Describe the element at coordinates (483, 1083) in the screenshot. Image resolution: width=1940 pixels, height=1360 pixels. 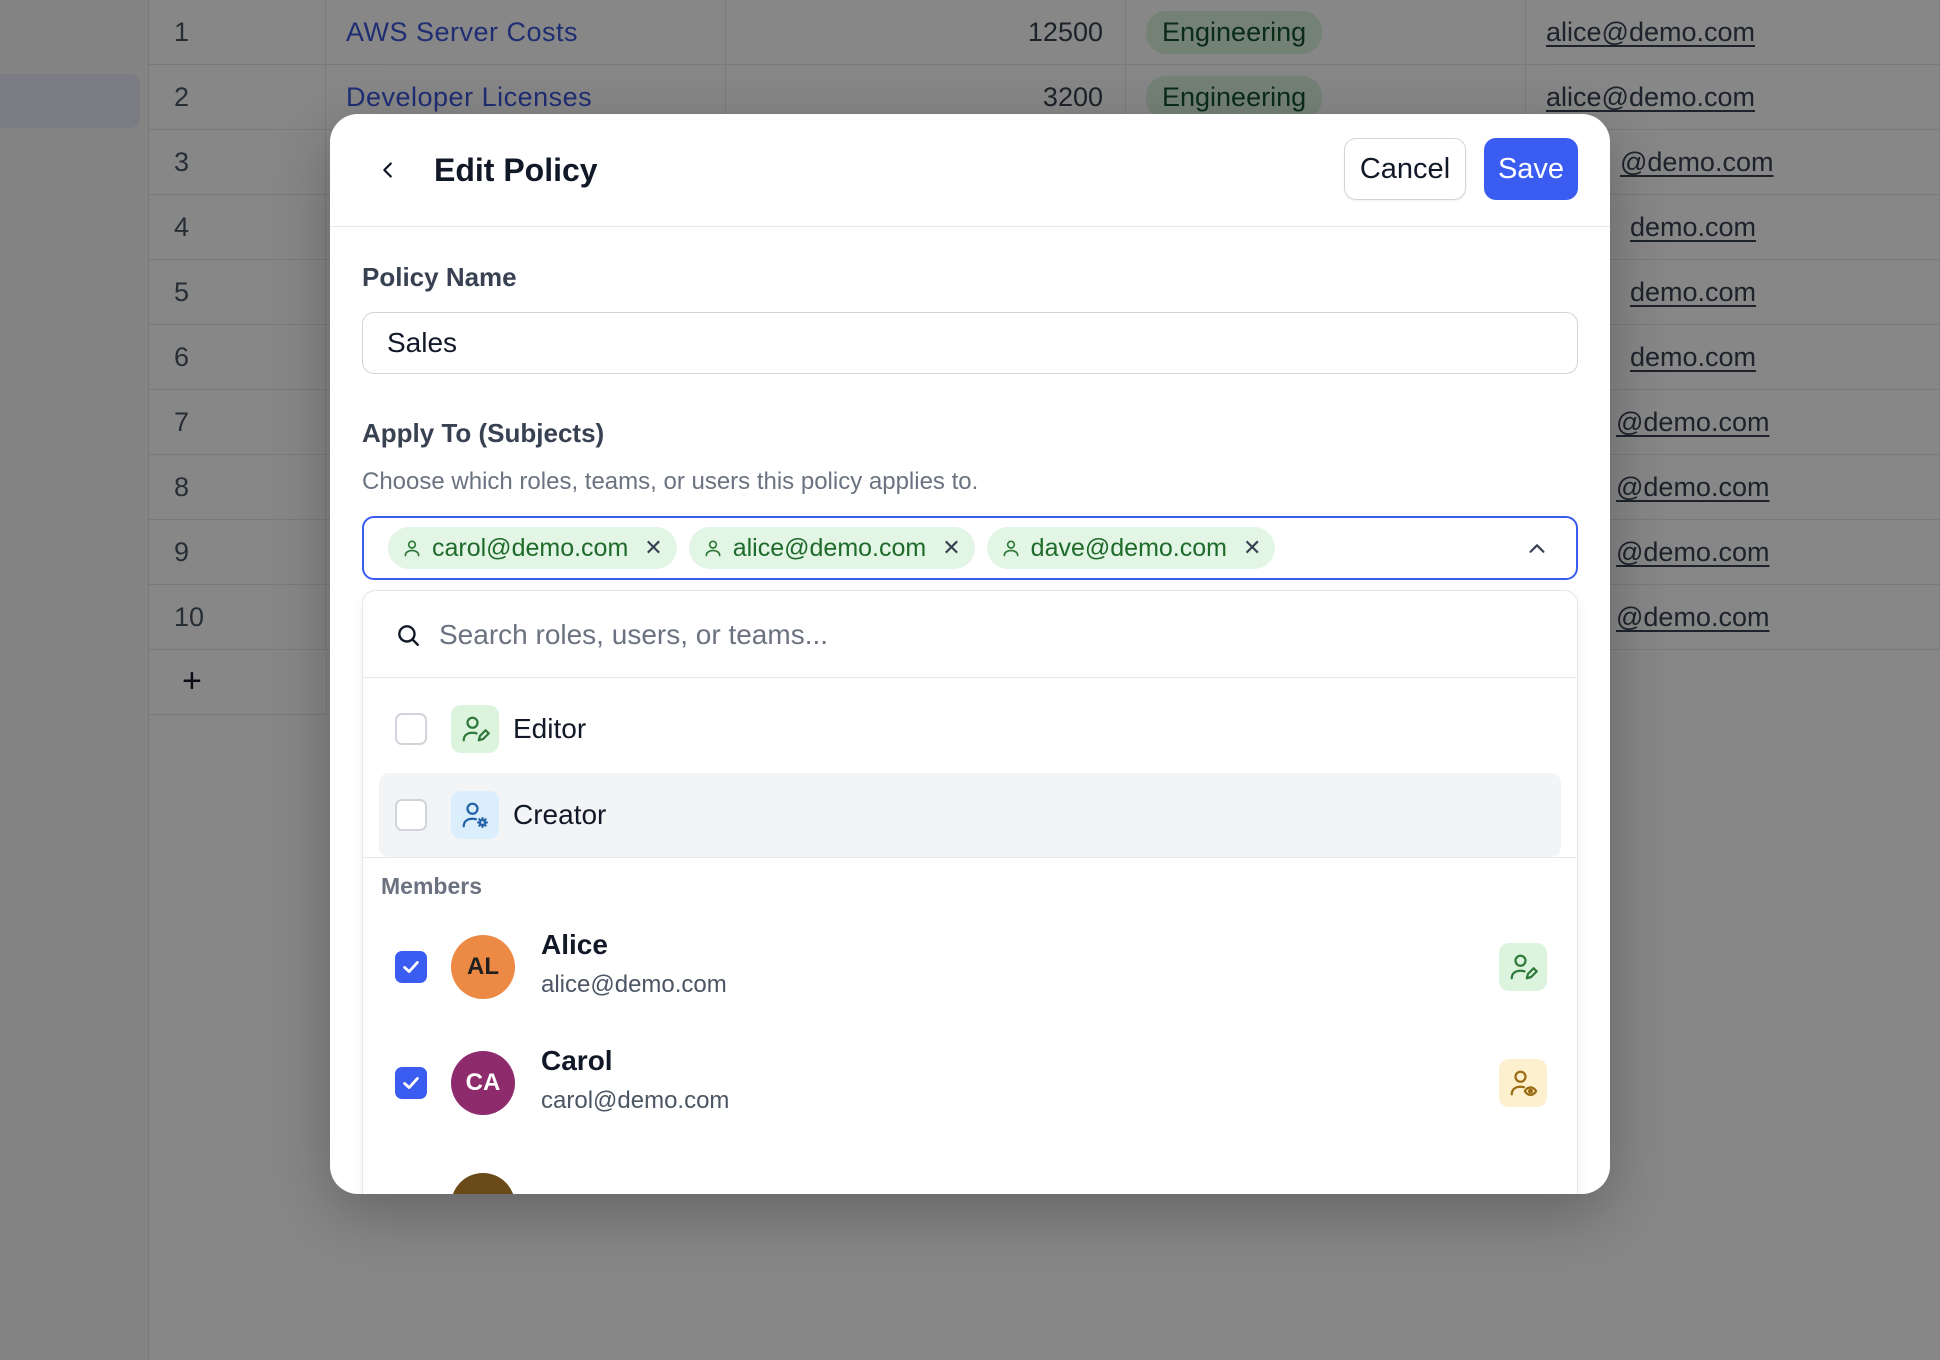
I see `avatar: CA` at that location.